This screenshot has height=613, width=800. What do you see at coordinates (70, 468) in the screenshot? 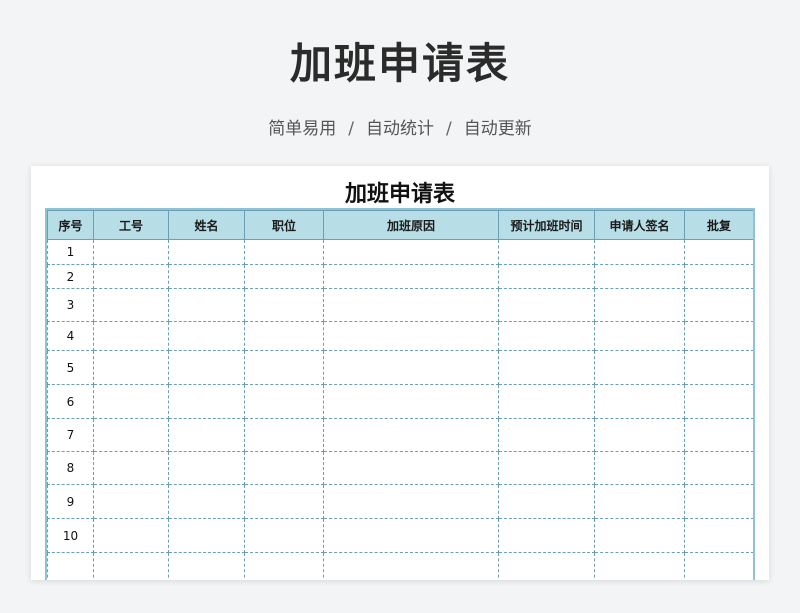
I see `row-index-cell: 8` at bounding box center [70, 468].